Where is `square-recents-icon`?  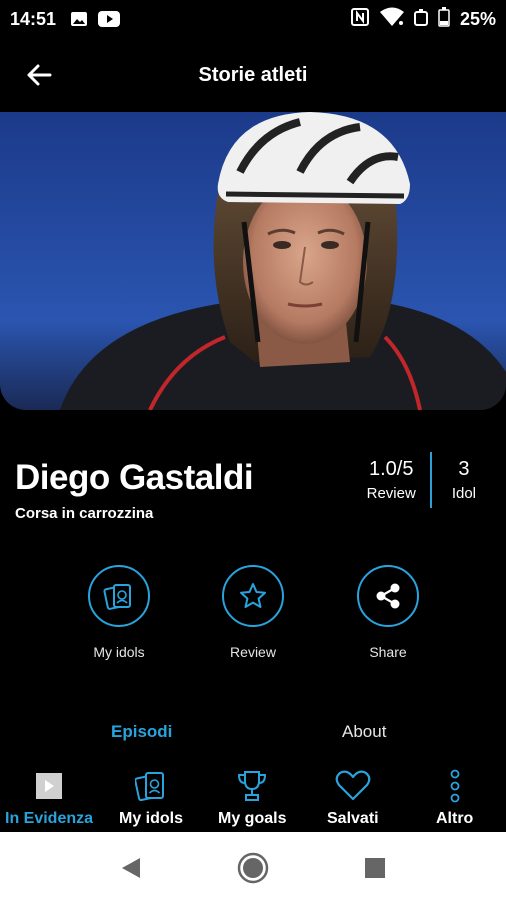
square-recents-icon is located at coordinates (375, 868).